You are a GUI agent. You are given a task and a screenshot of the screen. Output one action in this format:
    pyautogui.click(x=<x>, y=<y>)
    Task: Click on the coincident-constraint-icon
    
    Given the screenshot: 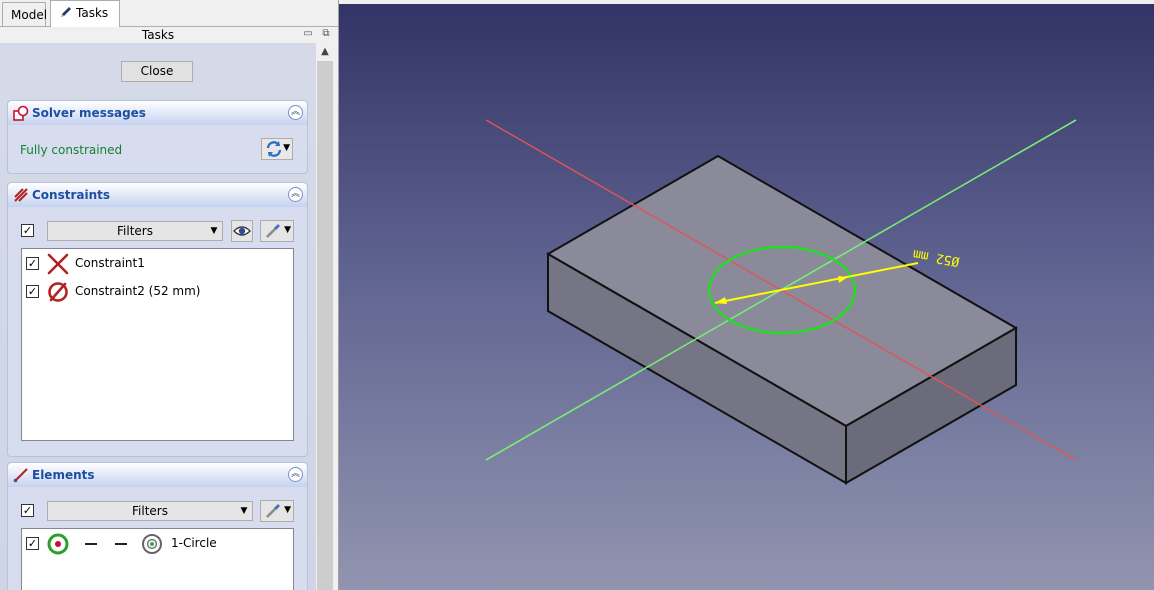 What is the action you would take?
    pyautogui.click(x=58, y=264)
    